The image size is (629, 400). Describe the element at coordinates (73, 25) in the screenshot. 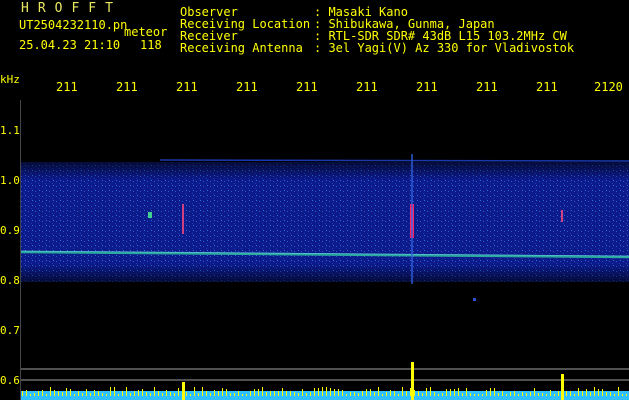

I see `file-name: UT2504232110.pn` at that location.